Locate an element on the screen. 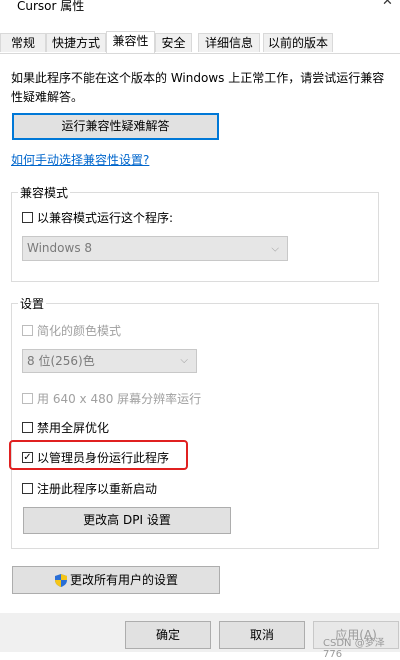  tab-general: 常规 is located at coordinates (23, 42).